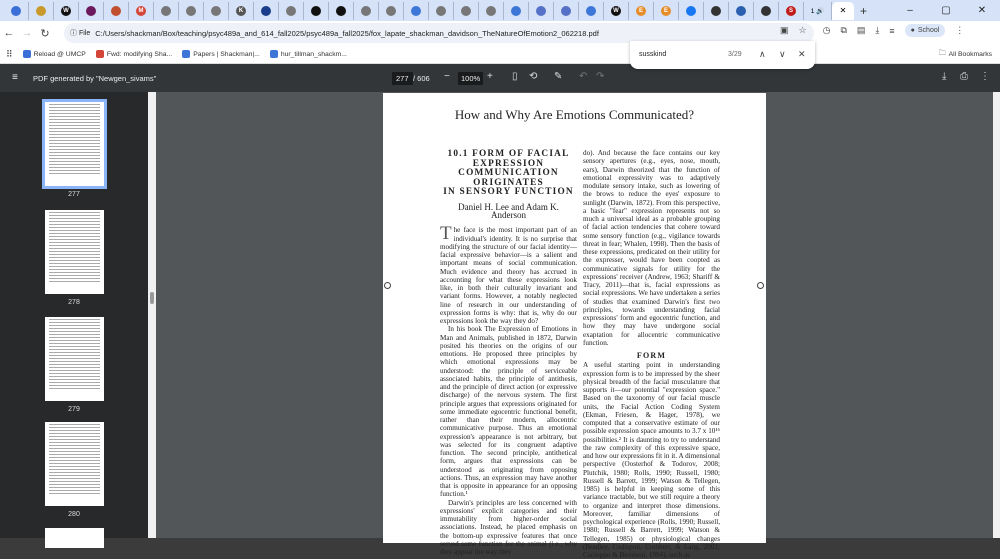  I want to click on download-icon: ⤓, so click(877, 30).